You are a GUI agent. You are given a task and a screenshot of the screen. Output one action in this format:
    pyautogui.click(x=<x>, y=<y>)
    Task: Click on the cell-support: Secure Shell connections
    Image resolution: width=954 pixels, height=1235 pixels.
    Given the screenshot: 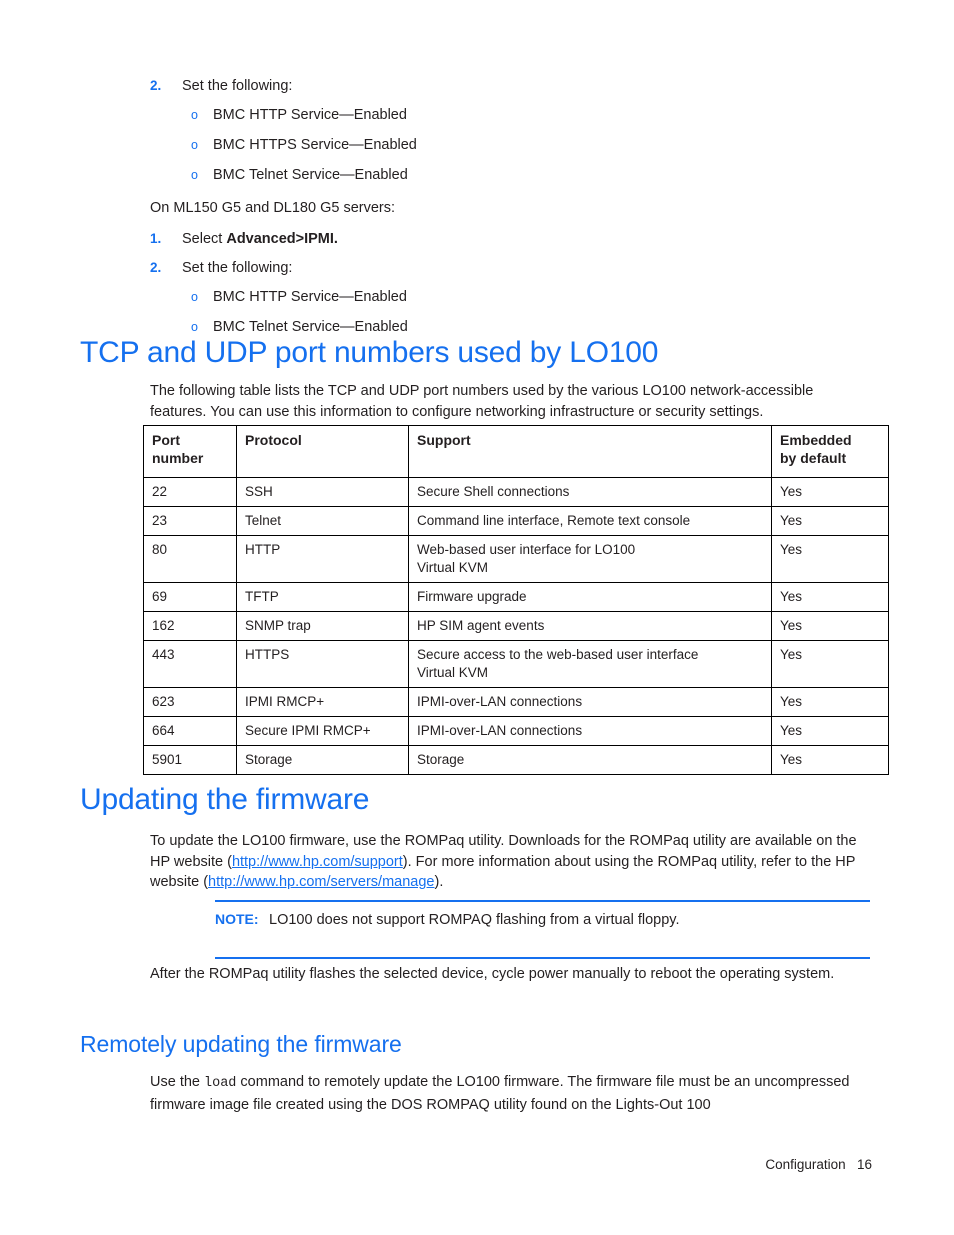 What is the action you would take?
    pyautogui.click(x=590, y=492)
    